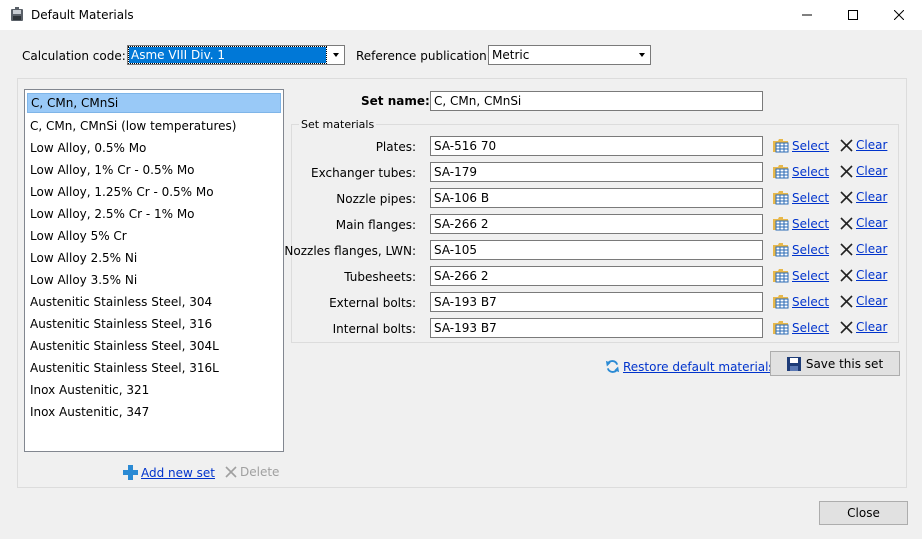 The width and height of the screenshot is (922, 539). What do you see at coordinates (612, 366) in the screenshot?
I see `refresh-icon` at bounding box center [612, 366].